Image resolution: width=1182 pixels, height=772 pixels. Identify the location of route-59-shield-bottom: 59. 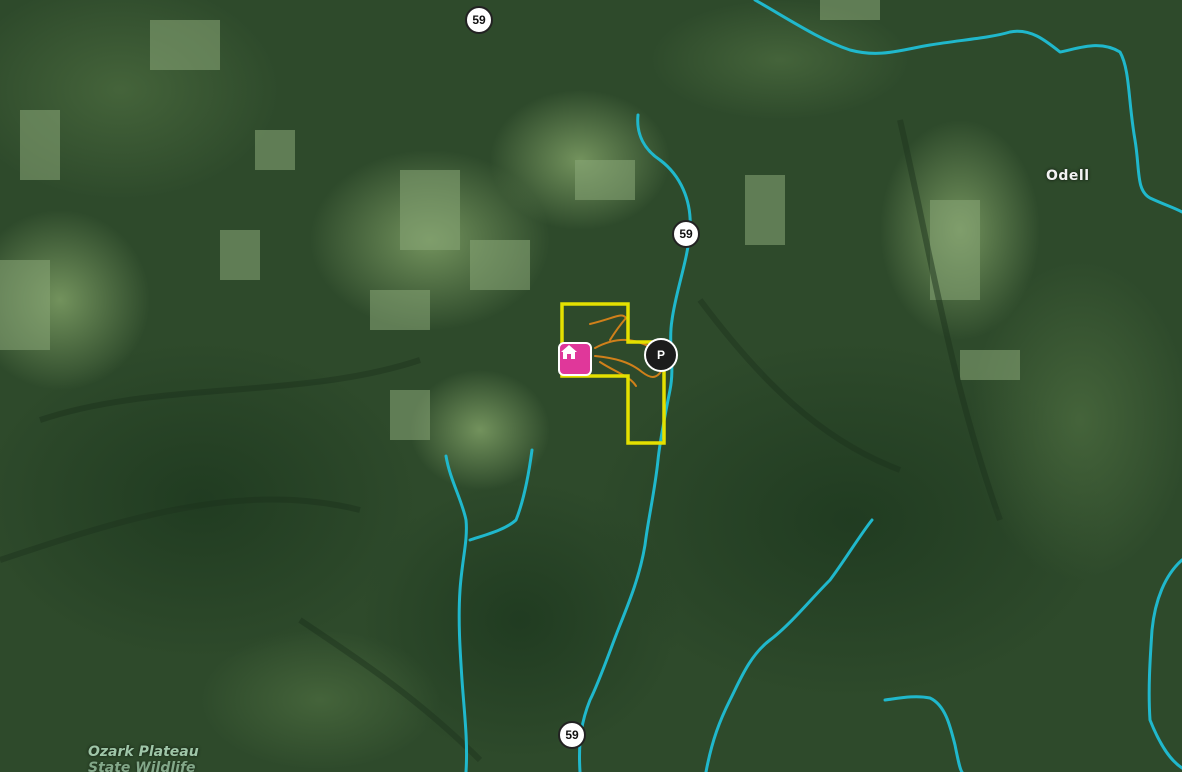
(572, 735).